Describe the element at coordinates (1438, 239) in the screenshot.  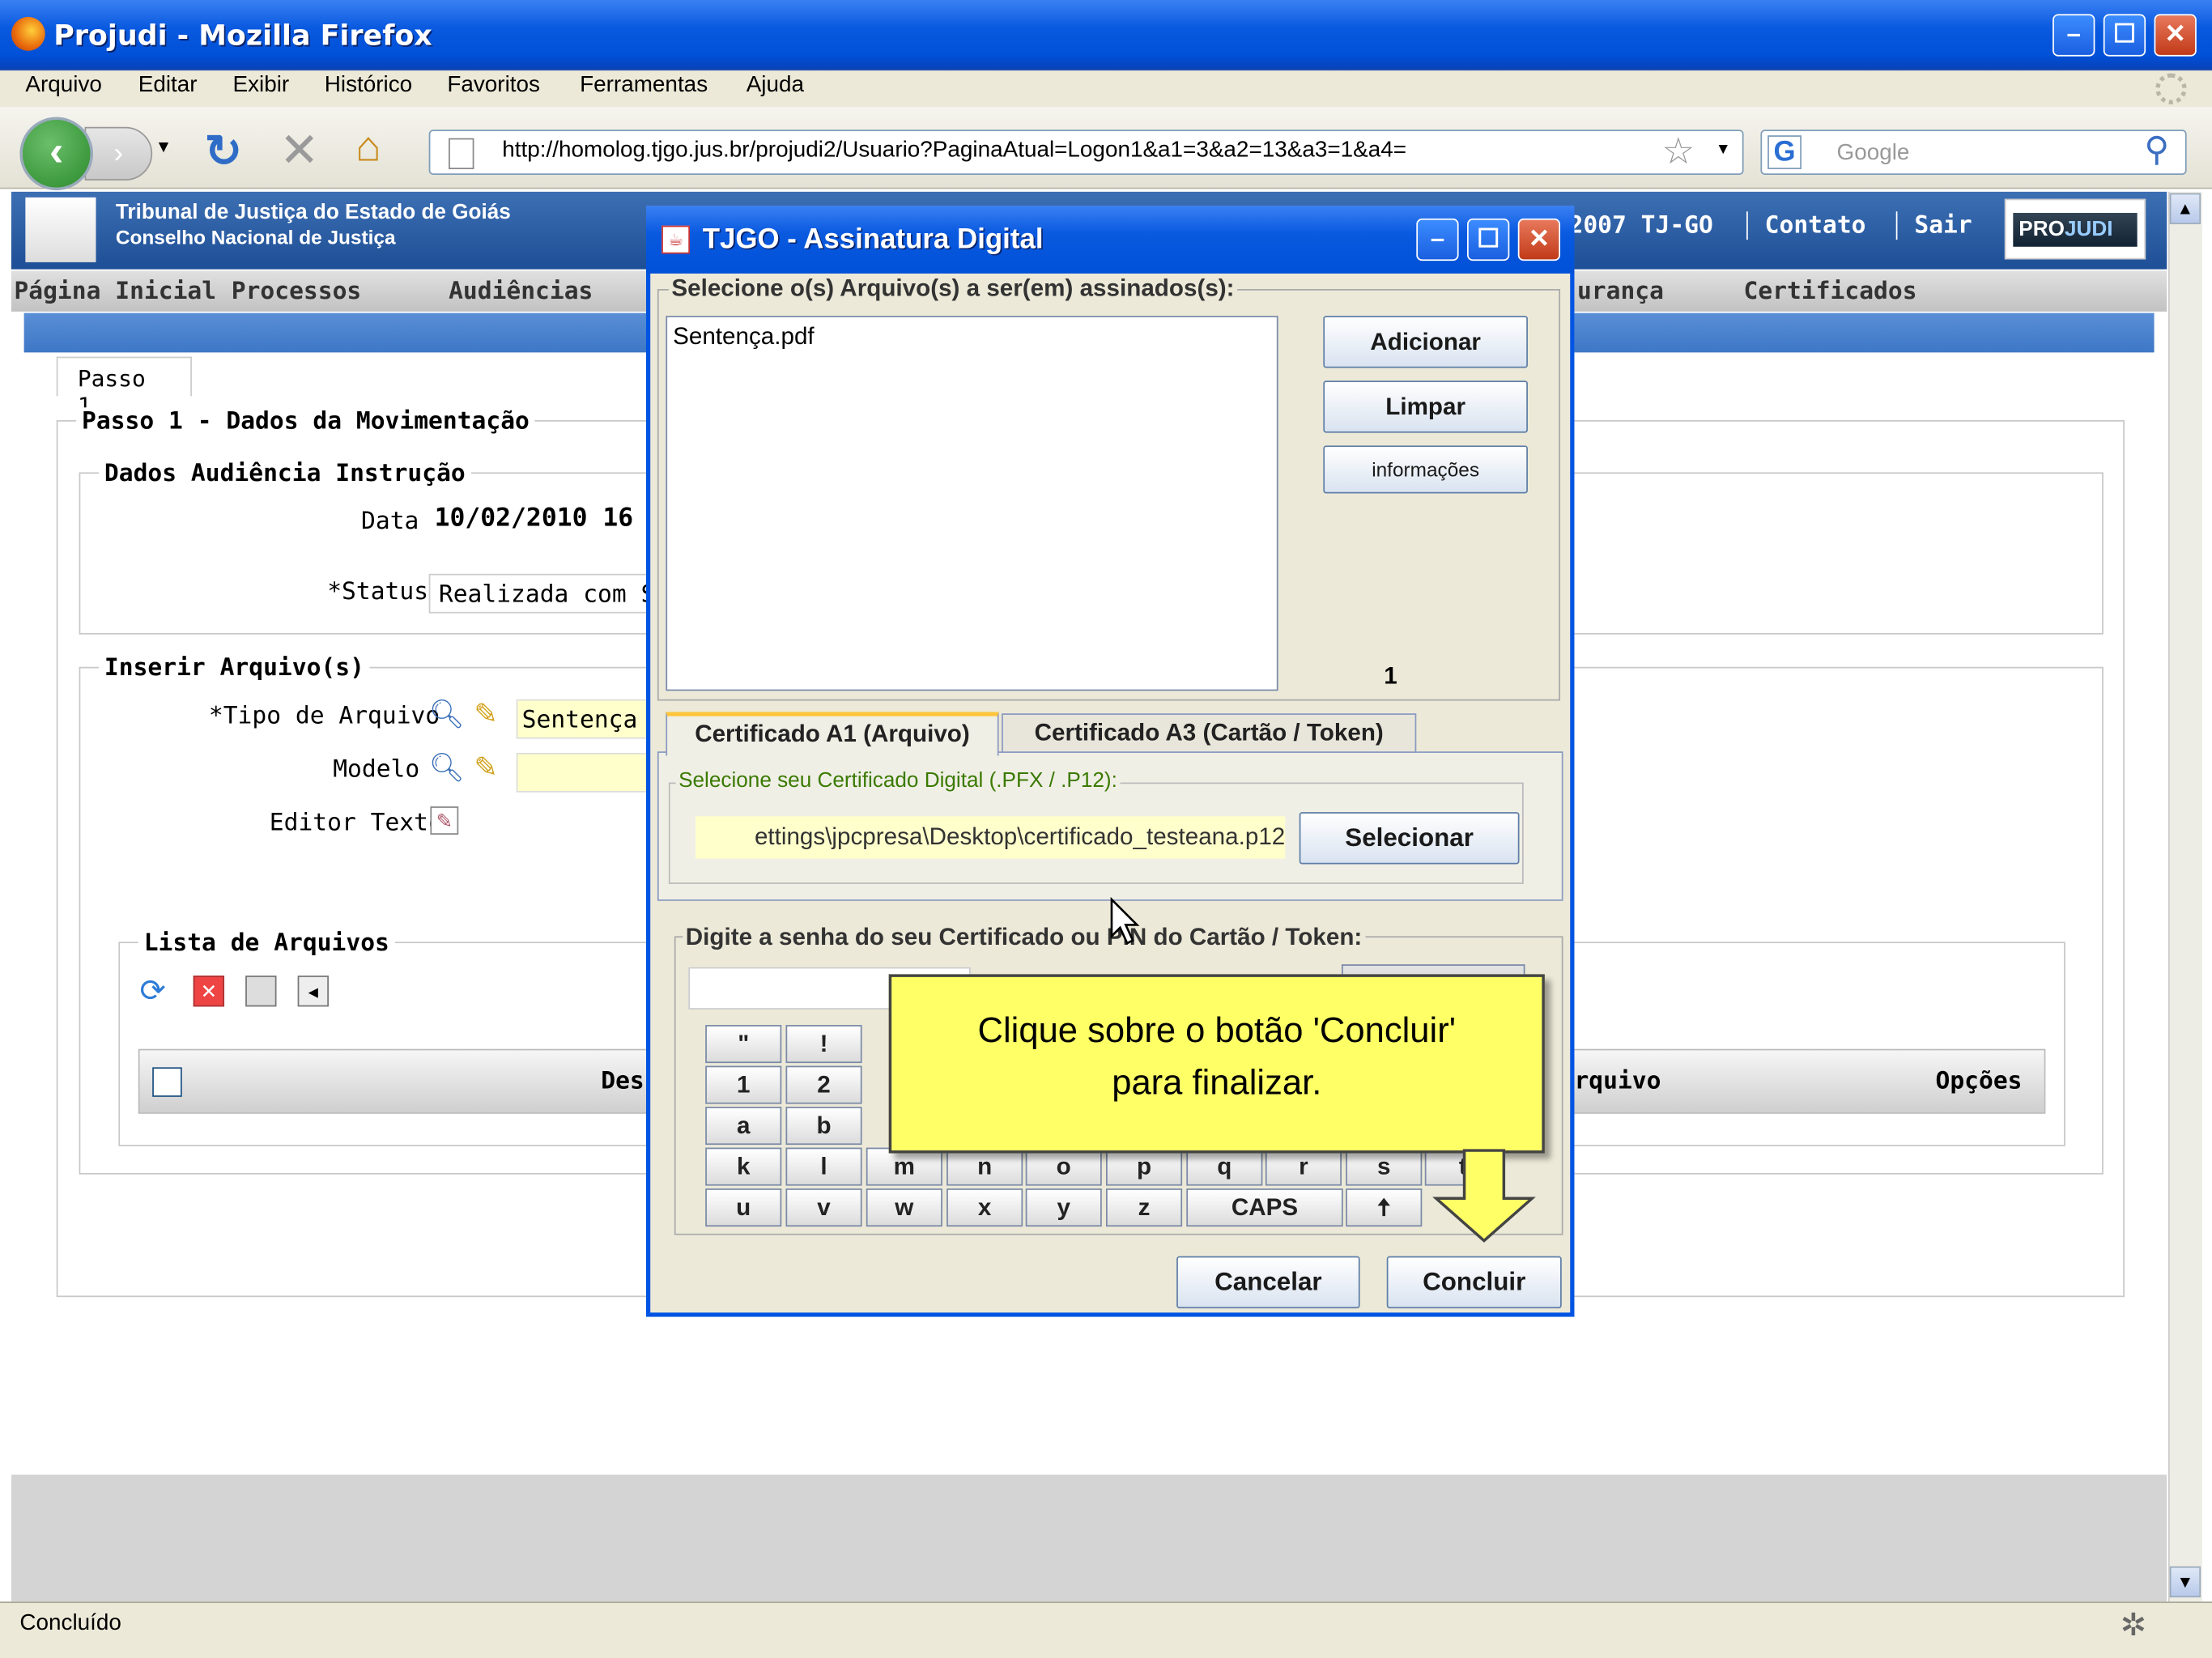
I see `dialog-minimize-icon: –` at that location.